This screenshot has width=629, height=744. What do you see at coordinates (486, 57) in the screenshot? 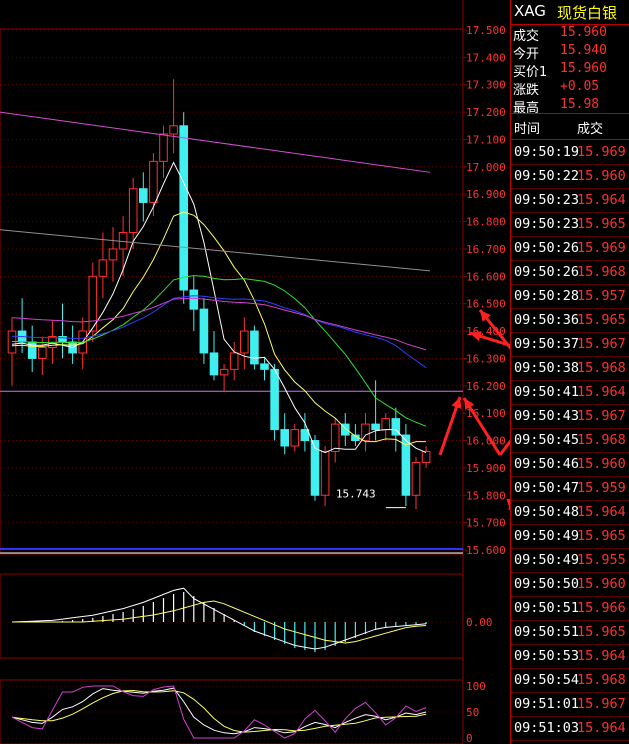
I see `y-tick-label: 17.400` at bounding box center [486, 57].